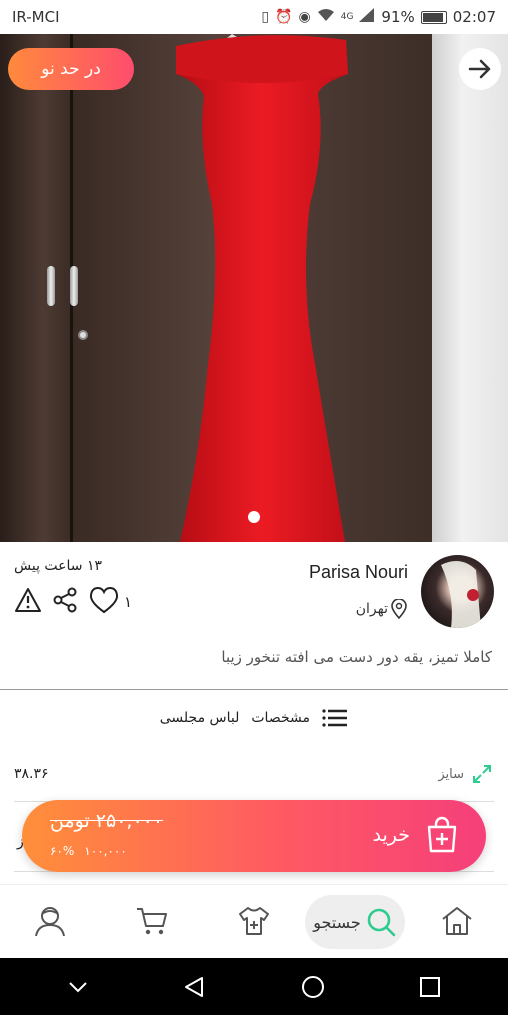  I want to click on system-navigation-bar, so click(254, 986).